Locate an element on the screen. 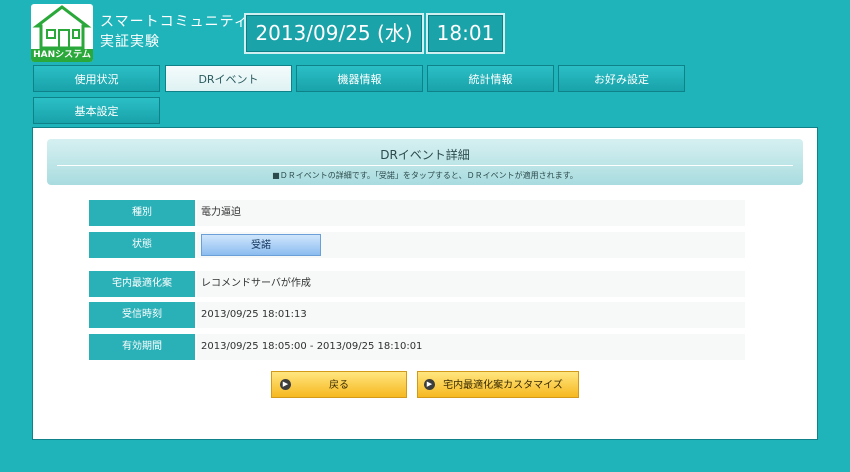 The height and width of the screenshot is (472, 850). row-label: 状態 is located at coordinates (142, 245).